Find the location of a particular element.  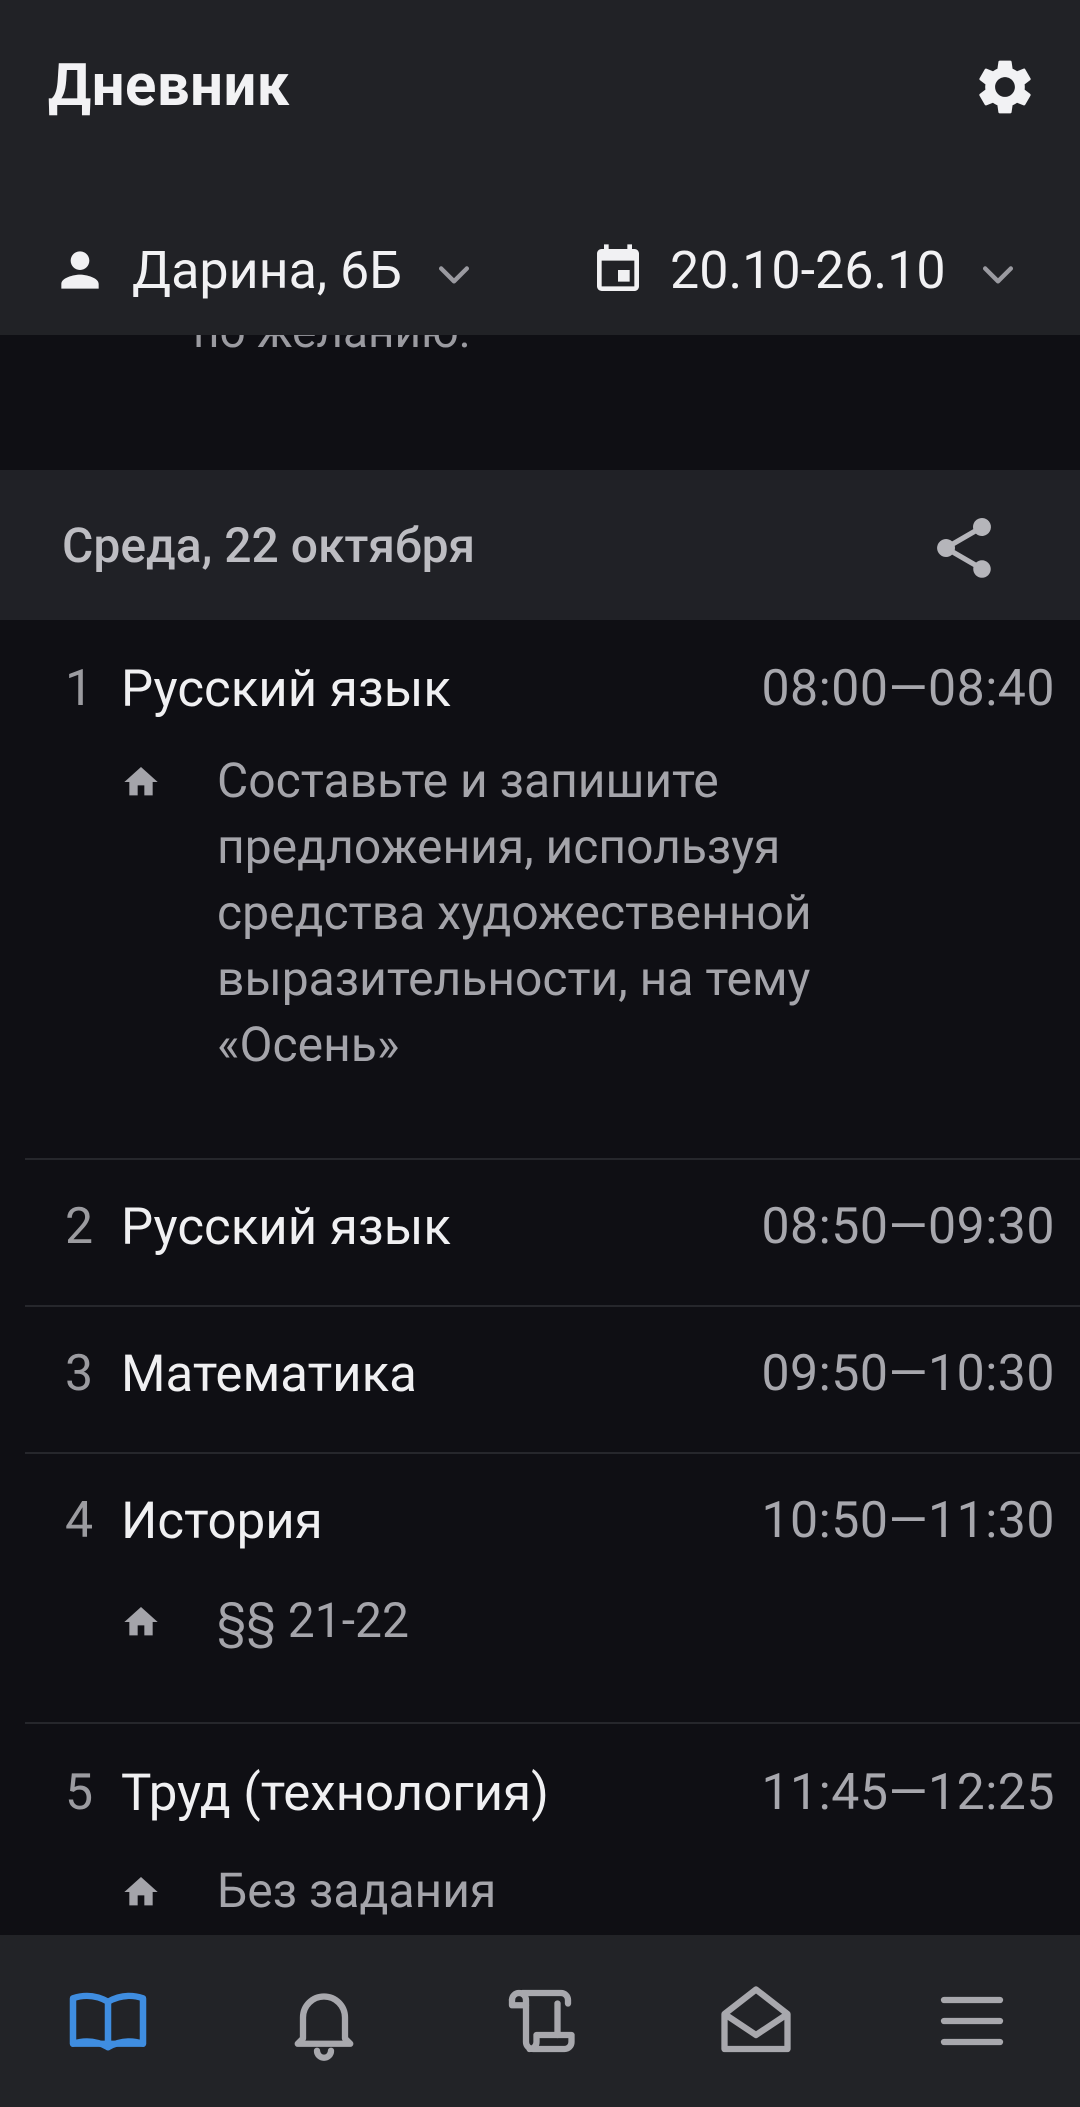

nav-diary is located at coordinates (108, 2021).